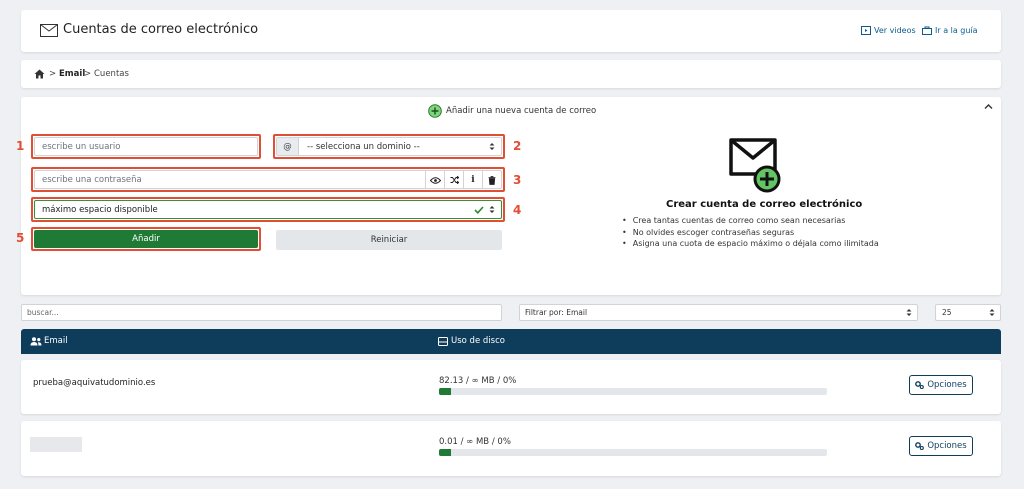  I want to click on guide-label: Ir a la guía, so click(956, 30).